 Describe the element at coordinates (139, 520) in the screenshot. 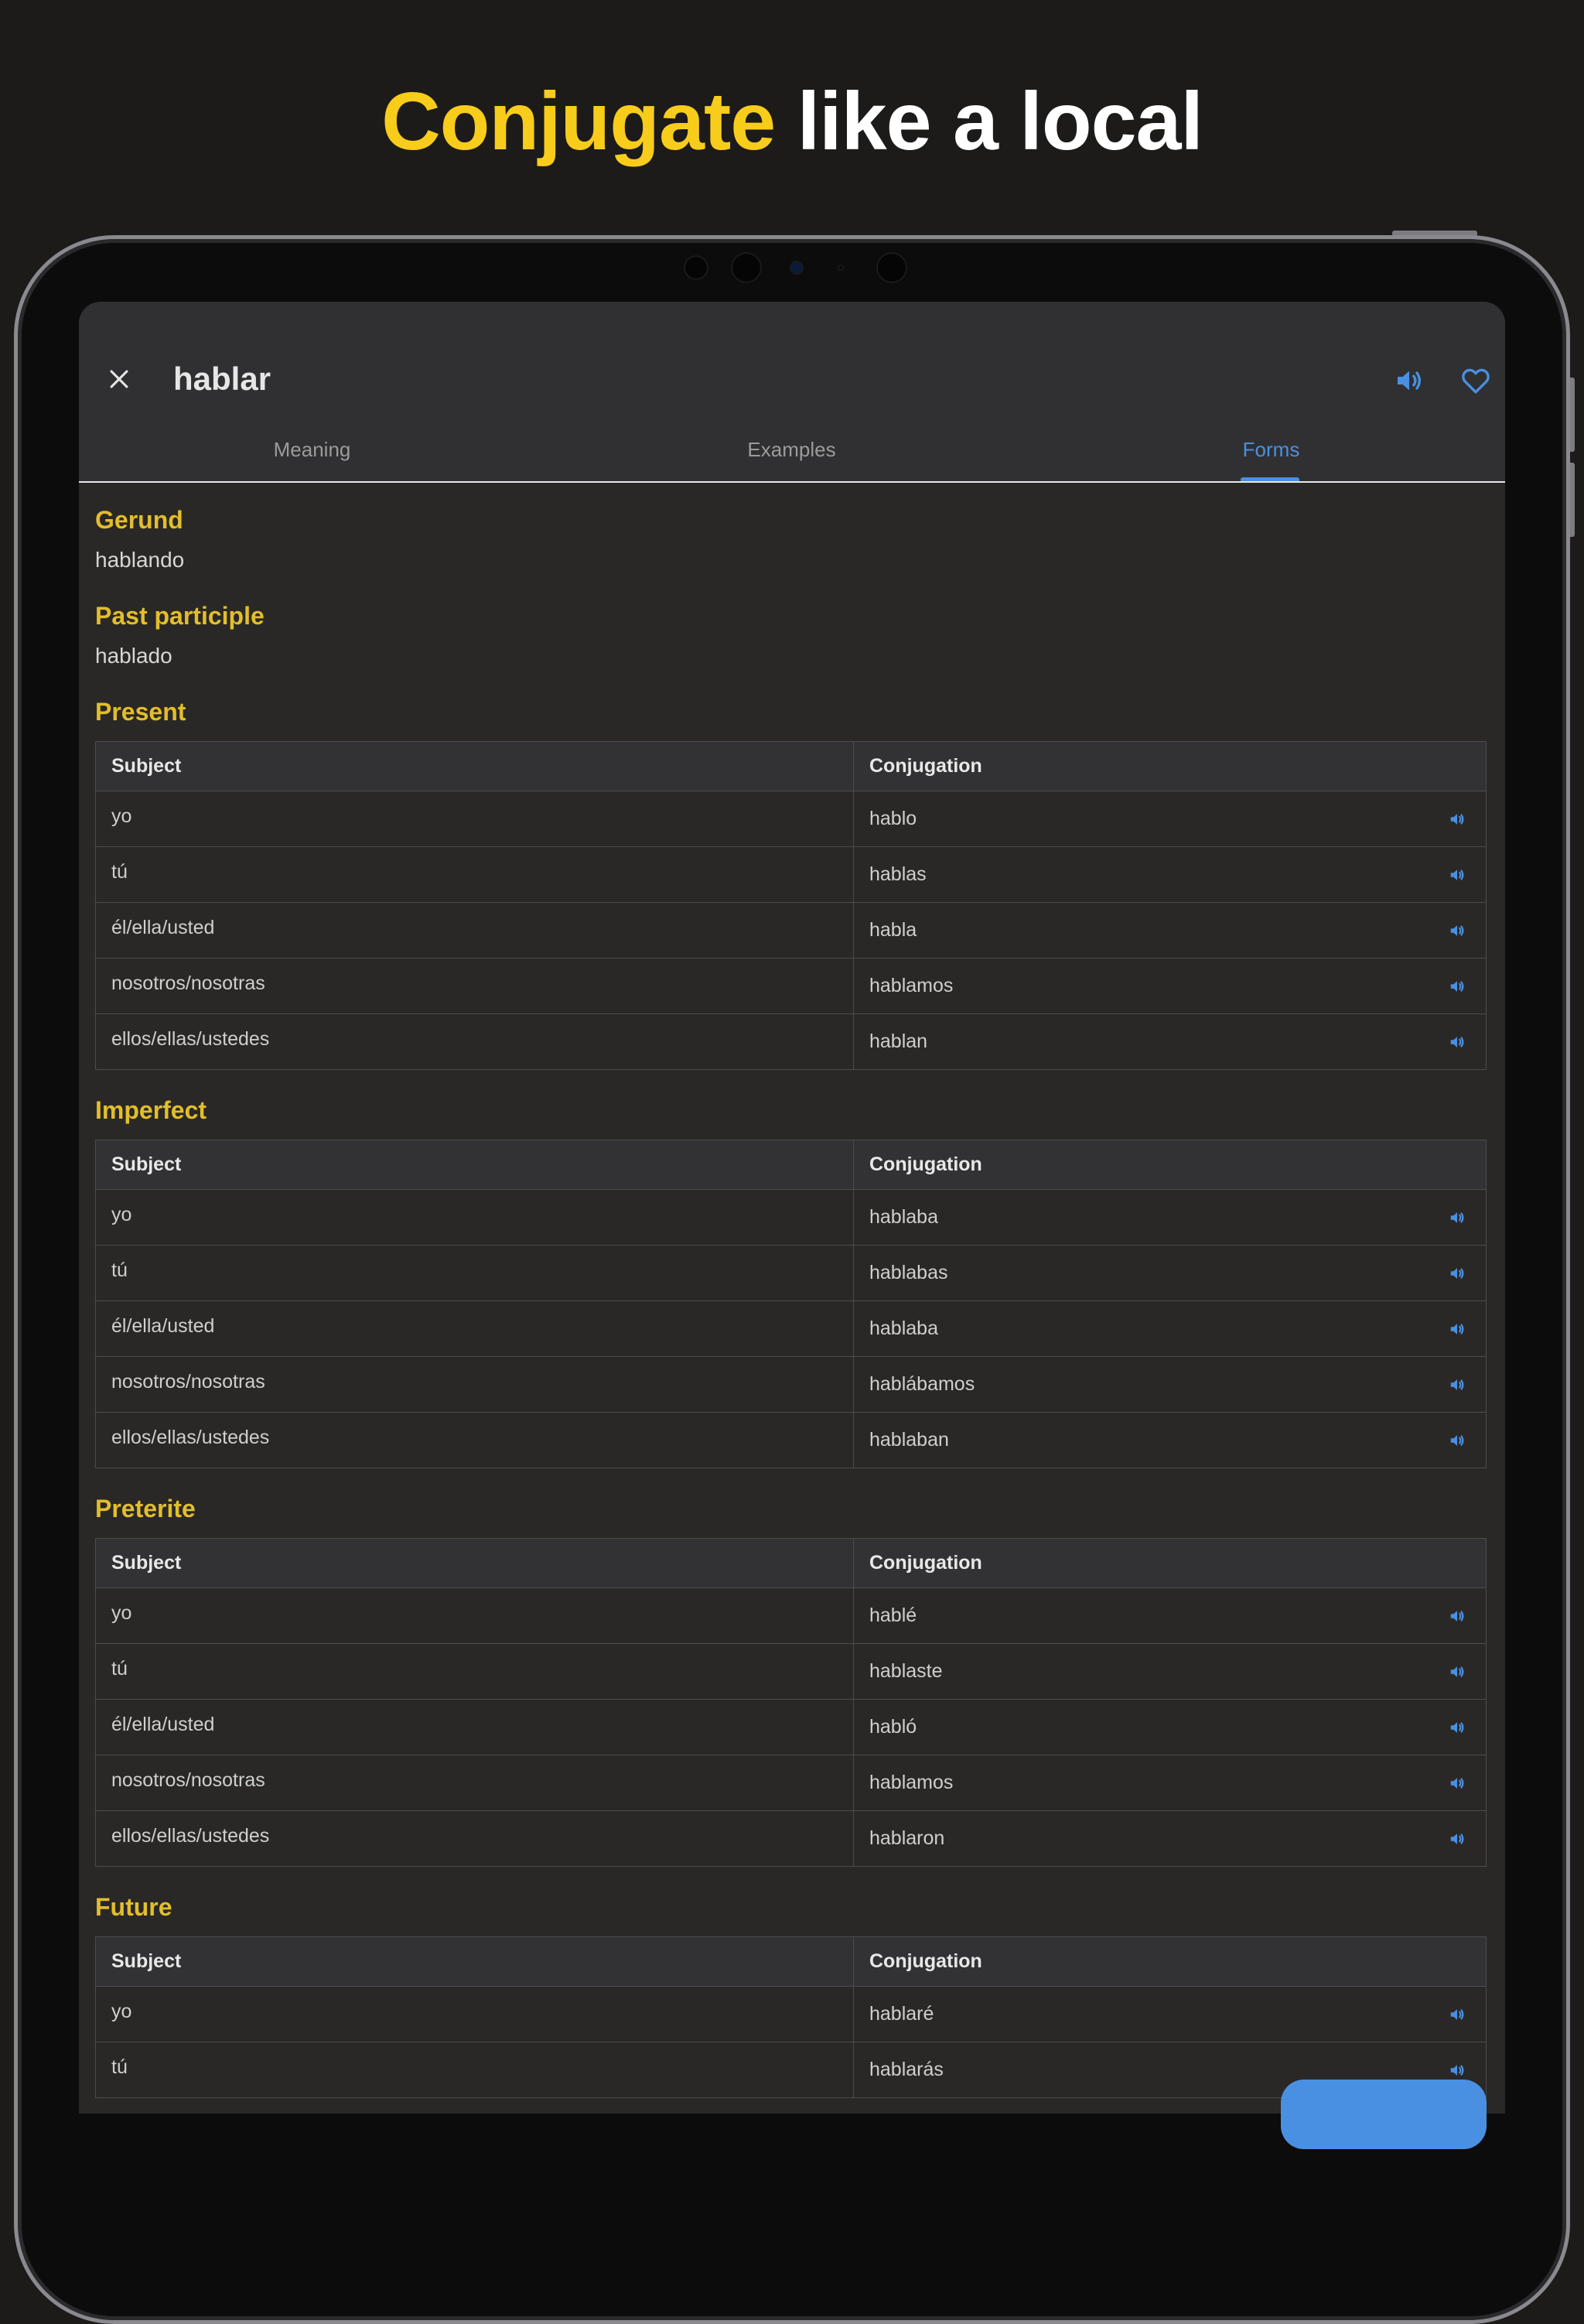

I see `gerund-label: Gerund` at that location.